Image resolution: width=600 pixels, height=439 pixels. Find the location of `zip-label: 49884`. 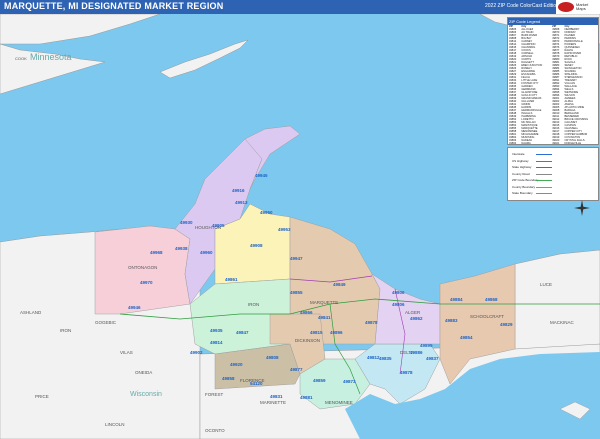

zip-label: 49884 is located at coordinates (456, 299).